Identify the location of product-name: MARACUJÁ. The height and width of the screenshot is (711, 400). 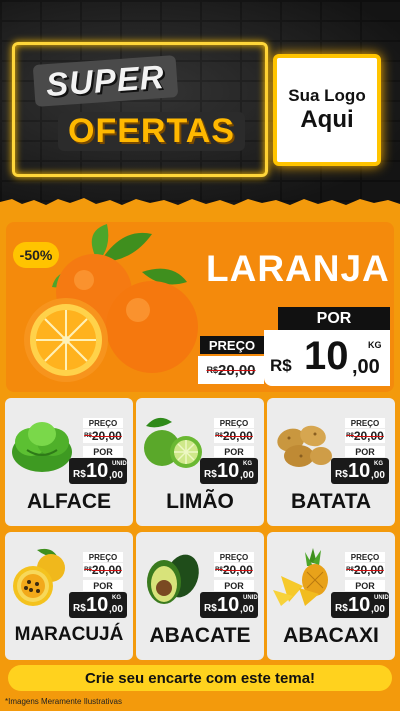
(69, 634).